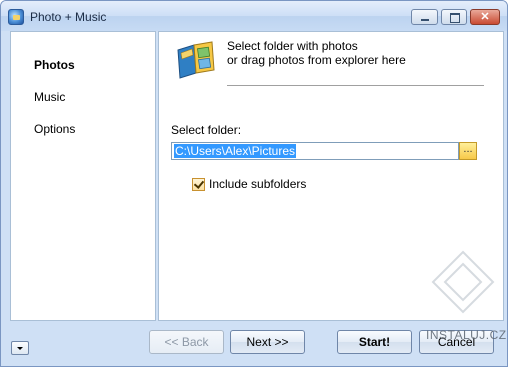  I want to click on folder-path-input: C:\Users\Alex\Pictures, so click(315, 151).